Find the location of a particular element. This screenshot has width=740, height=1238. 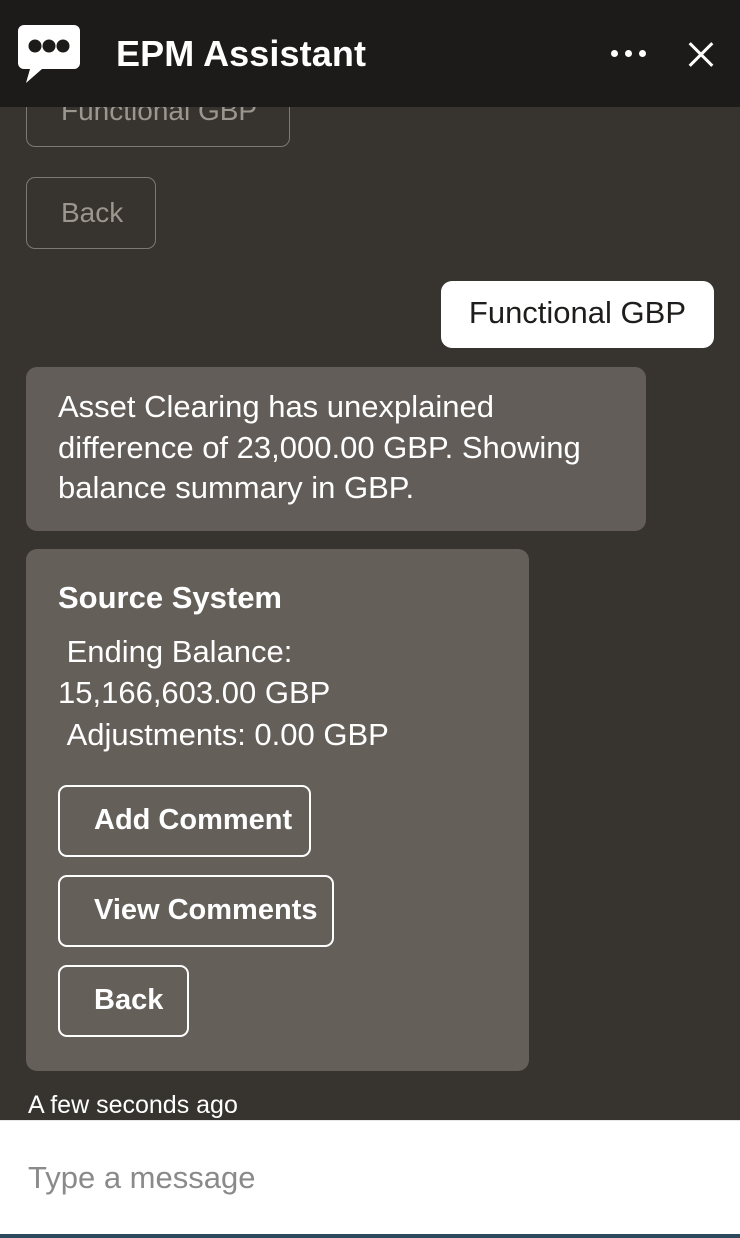

card-line-adjustments: Adjustments: 0.00 GBP is located at coordinates (223, 734).